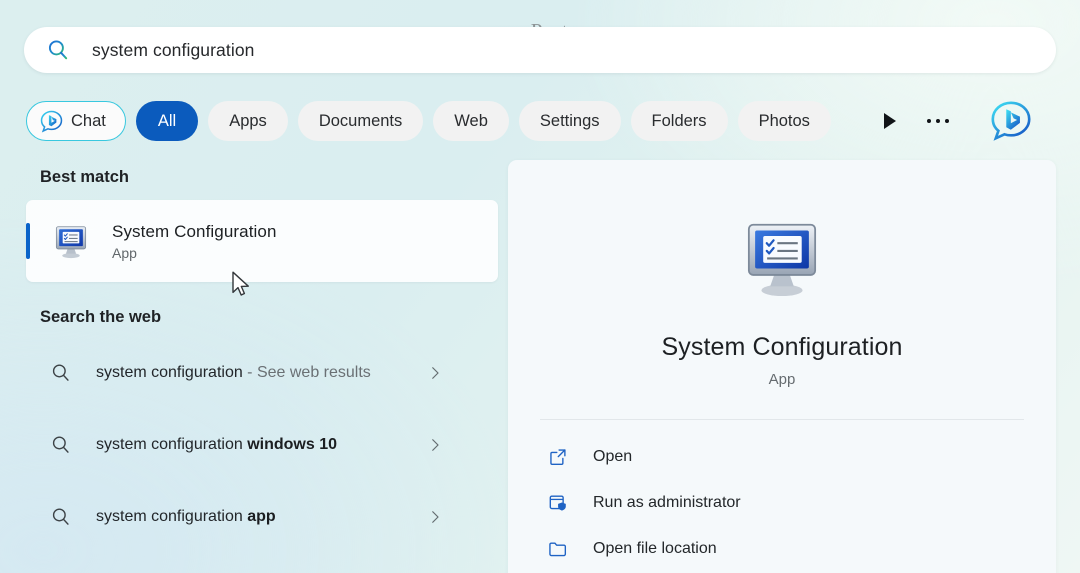 This screenshot has width=1080, height=573. I want to click on search-bar: system configuration, so click(540, 50).